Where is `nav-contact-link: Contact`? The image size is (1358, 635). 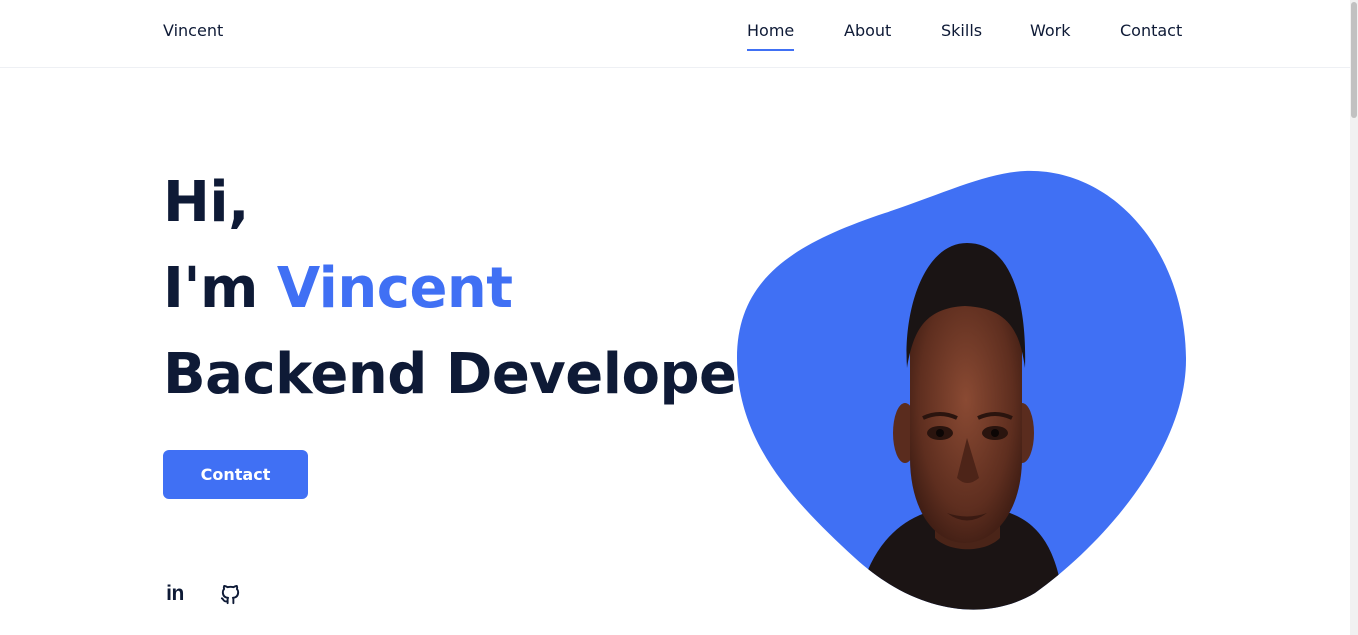
nav-contact-link: Contact is located at coordinates (1151, 35).